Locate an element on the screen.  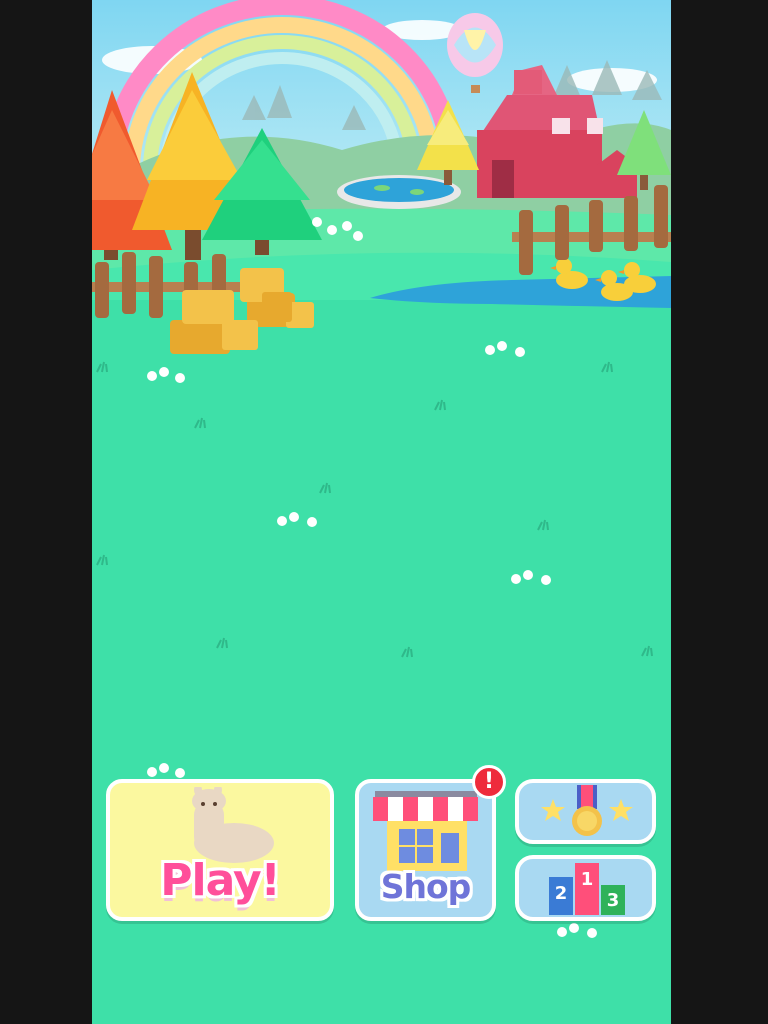
leaderboard-button: 2 1 3 is located at coordinates (585, 888).